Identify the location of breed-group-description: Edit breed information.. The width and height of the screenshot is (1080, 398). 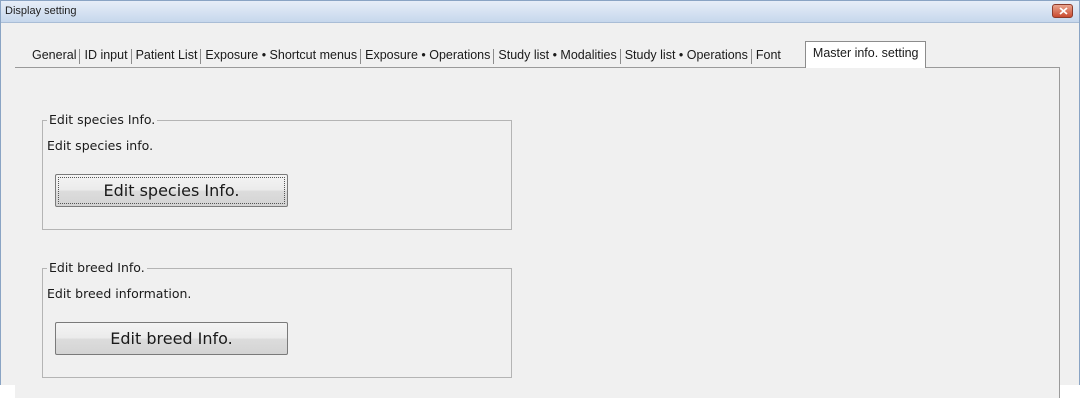
(119, 293).